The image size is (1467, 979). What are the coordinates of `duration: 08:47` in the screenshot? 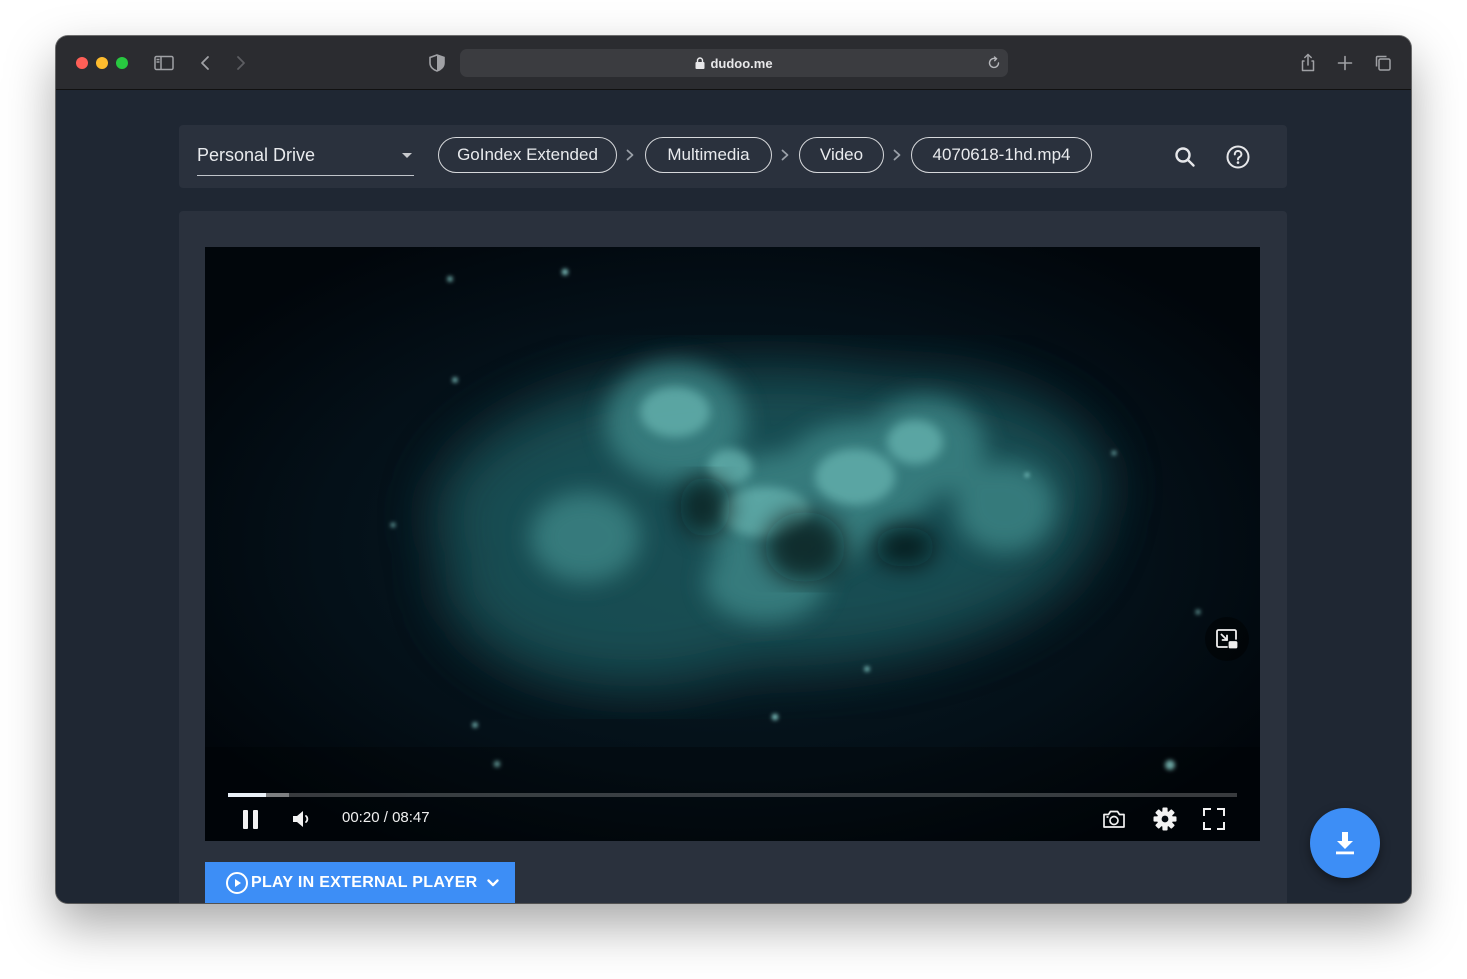 It's located at (411, 817).